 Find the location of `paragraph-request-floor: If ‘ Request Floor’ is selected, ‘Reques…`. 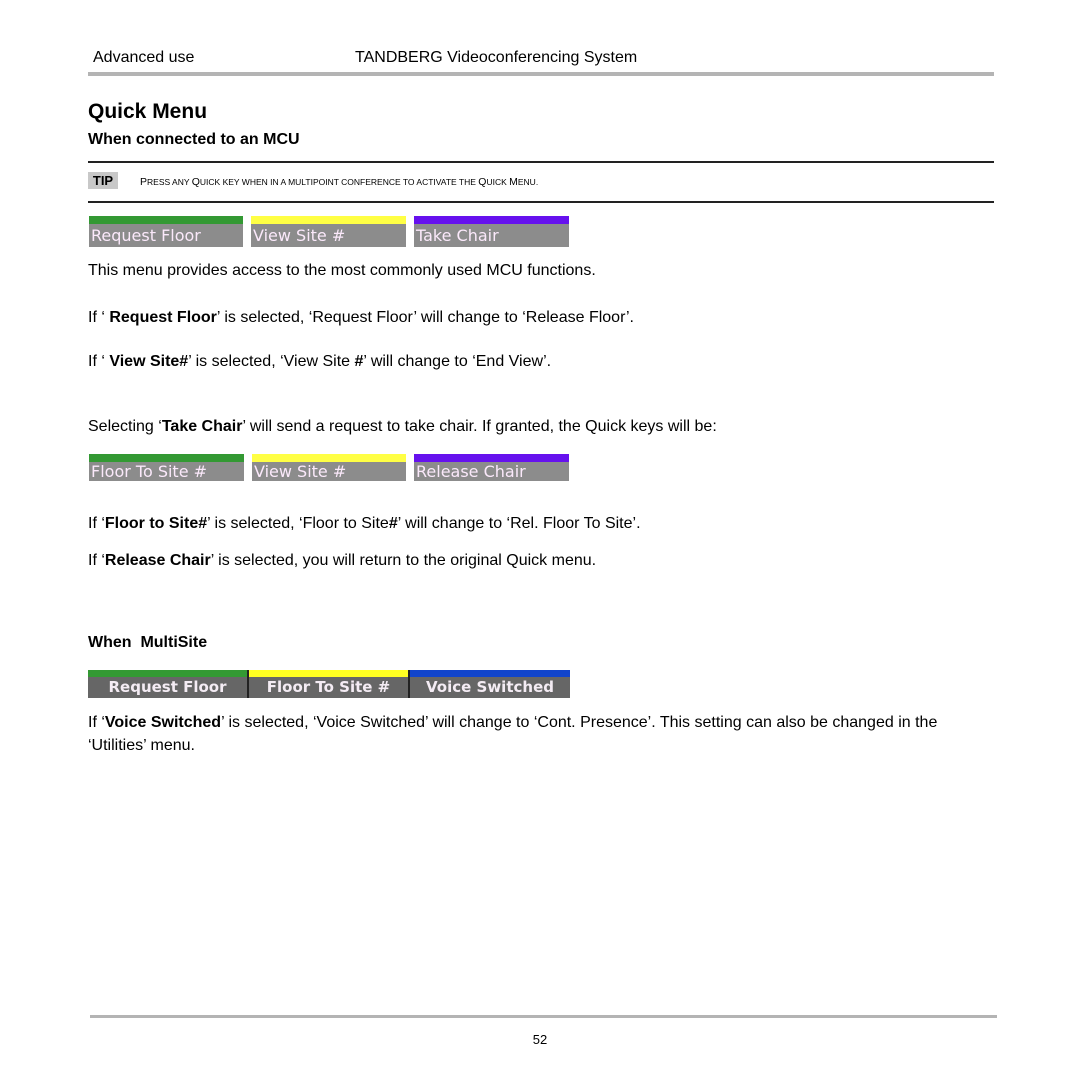

paragraph-request-floor: If ‘ Request Floor’ is selected, ‘Reques… is located at coordinates (361, 317).